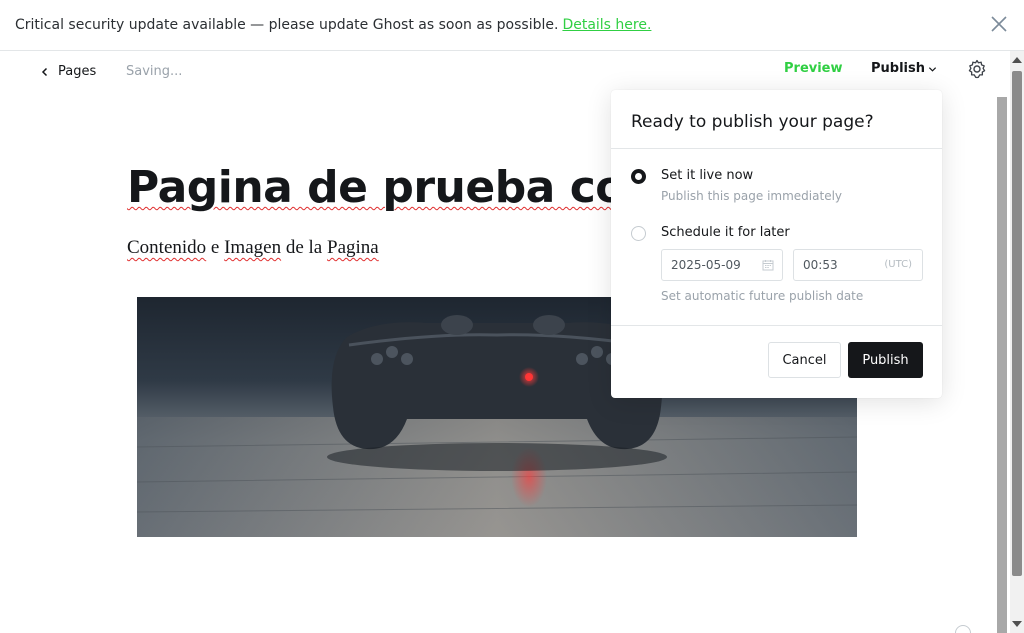 The width and height of the screenshot is (1024, 633). Describe the element at coordinates (706, 265) in the screenshot. I see `schedule-date-value: 2025-05-09` at that location.